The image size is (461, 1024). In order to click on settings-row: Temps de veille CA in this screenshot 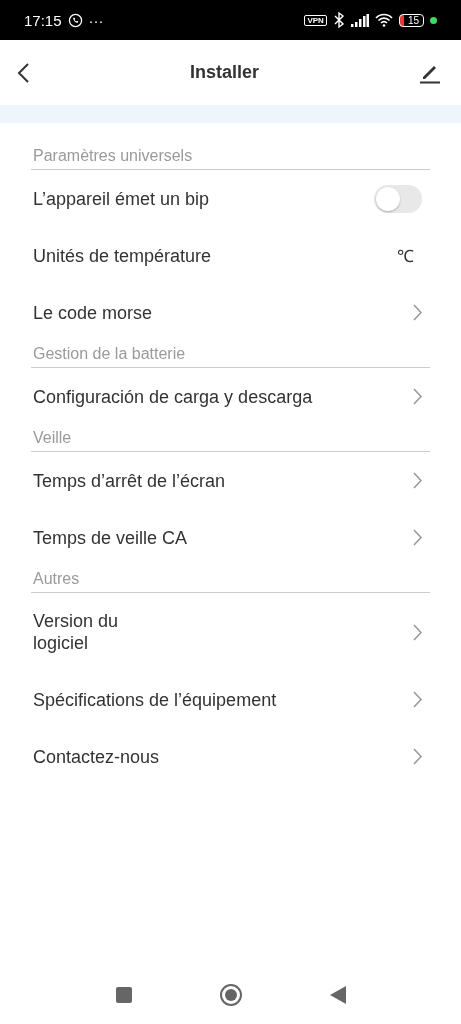, I will do `click(230, 537)`.